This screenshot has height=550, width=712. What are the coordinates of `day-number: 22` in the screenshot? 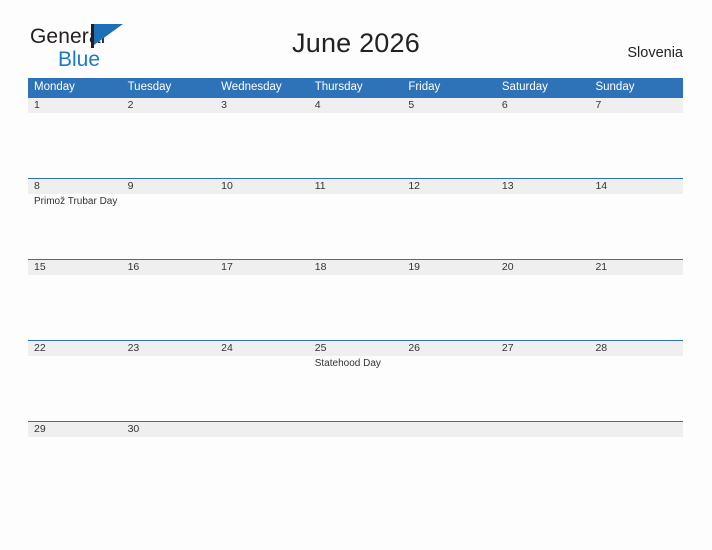 It's located at (75, 348).